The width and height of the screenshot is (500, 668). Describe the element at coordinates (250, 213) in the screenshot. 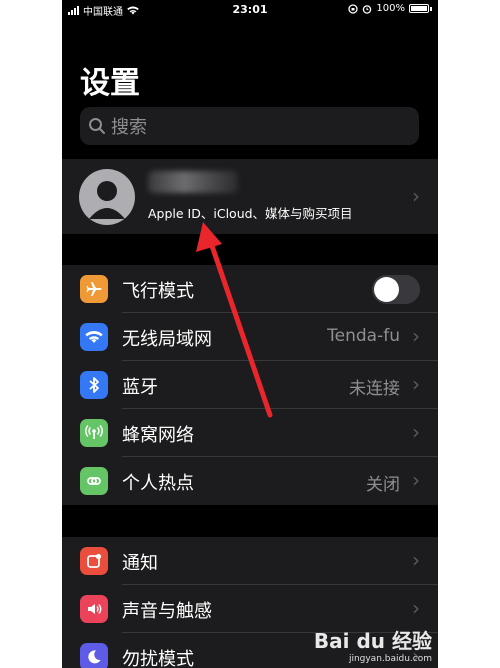

I see `apple-id-subtitle: Apple ID、iCloud、媒体与购买项目` at that location.